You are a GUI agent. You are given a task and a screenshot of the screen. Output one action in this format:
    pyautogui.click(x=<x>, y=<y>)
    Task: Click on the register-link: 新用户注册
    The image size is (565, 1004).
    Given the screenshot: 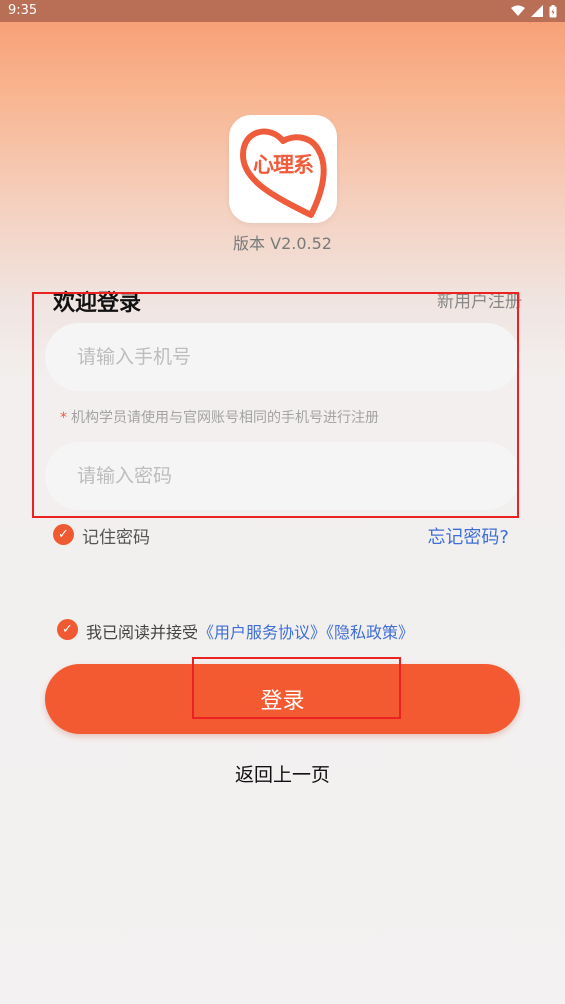 What is the action you would take?
    pyautogui.click(x=479, y=299)
    